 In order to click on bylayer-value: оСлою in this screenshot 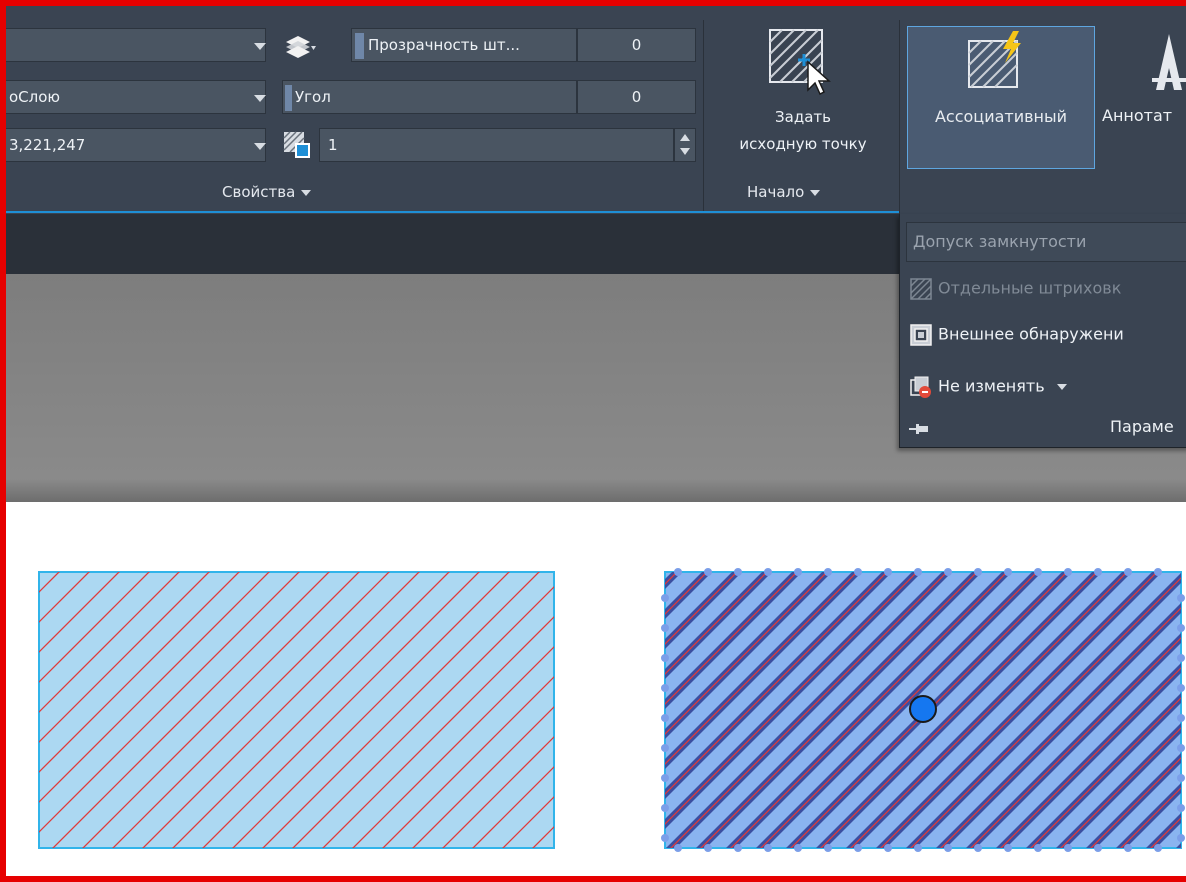, I will do `click(35, 97)`.